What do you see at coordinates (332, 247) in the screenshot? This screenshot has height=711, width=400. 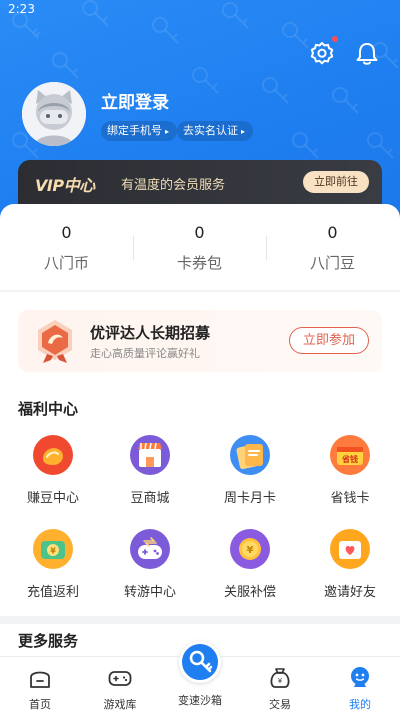 I see `stat-beans: 0 八门豆` at bounding box center [332, 247].